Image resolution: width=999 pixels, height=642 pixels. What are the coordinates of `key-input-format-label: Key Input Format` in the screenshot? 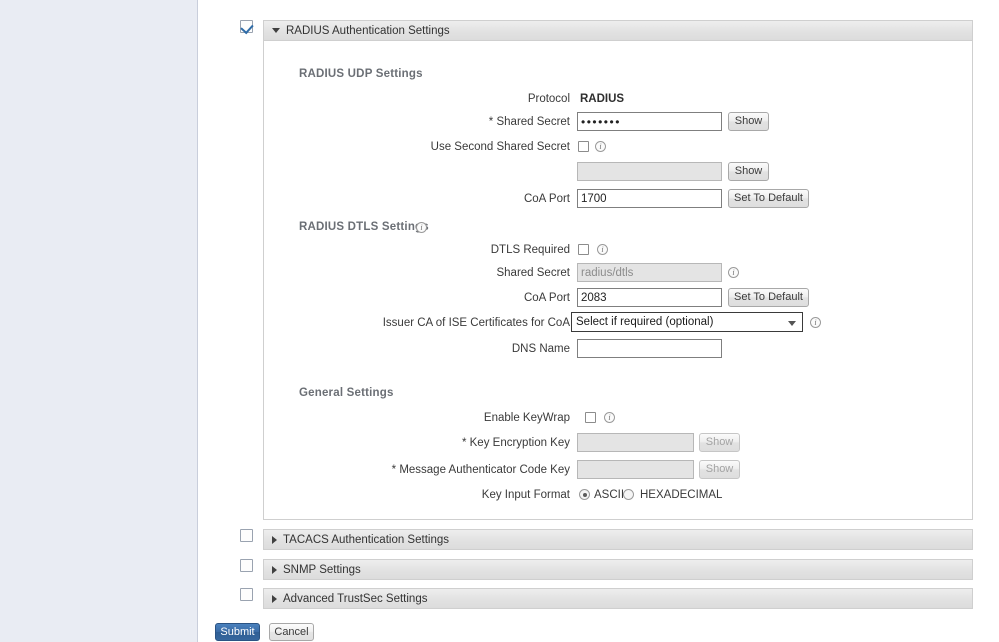 It's located at (525, 495).